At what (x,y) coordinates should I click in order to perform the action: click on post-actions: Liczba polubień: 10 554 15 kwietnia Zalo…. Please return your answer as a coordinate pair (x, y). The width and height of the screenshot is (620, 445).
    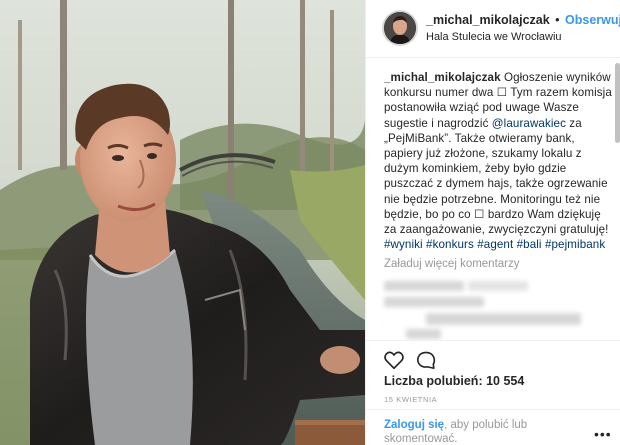
    Looking at the image, I should click on (493, 392).